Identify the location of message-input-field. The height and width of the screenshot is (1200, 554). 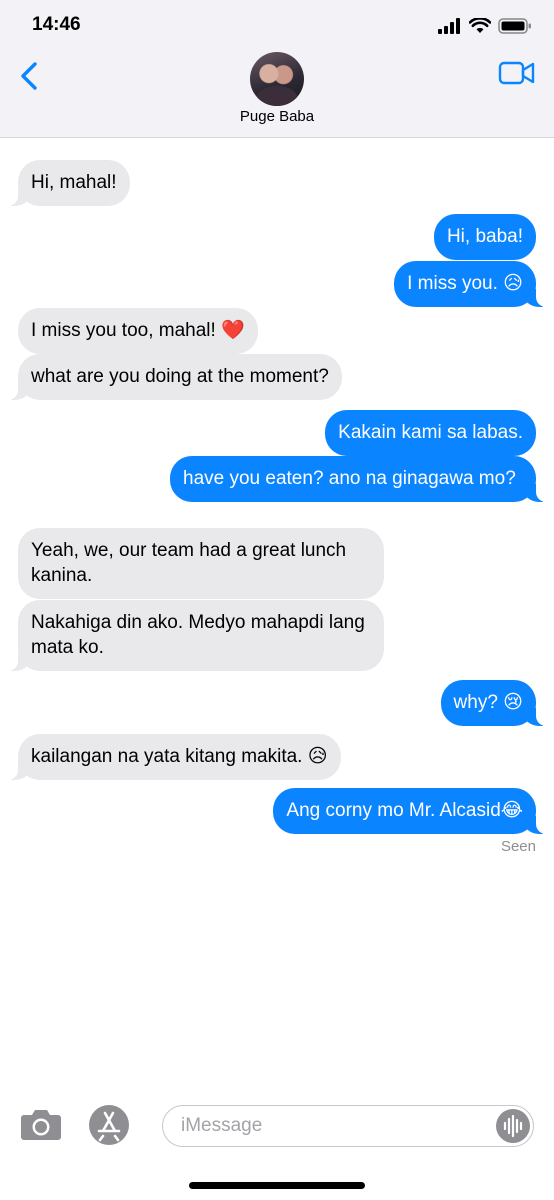
(348, 1126).